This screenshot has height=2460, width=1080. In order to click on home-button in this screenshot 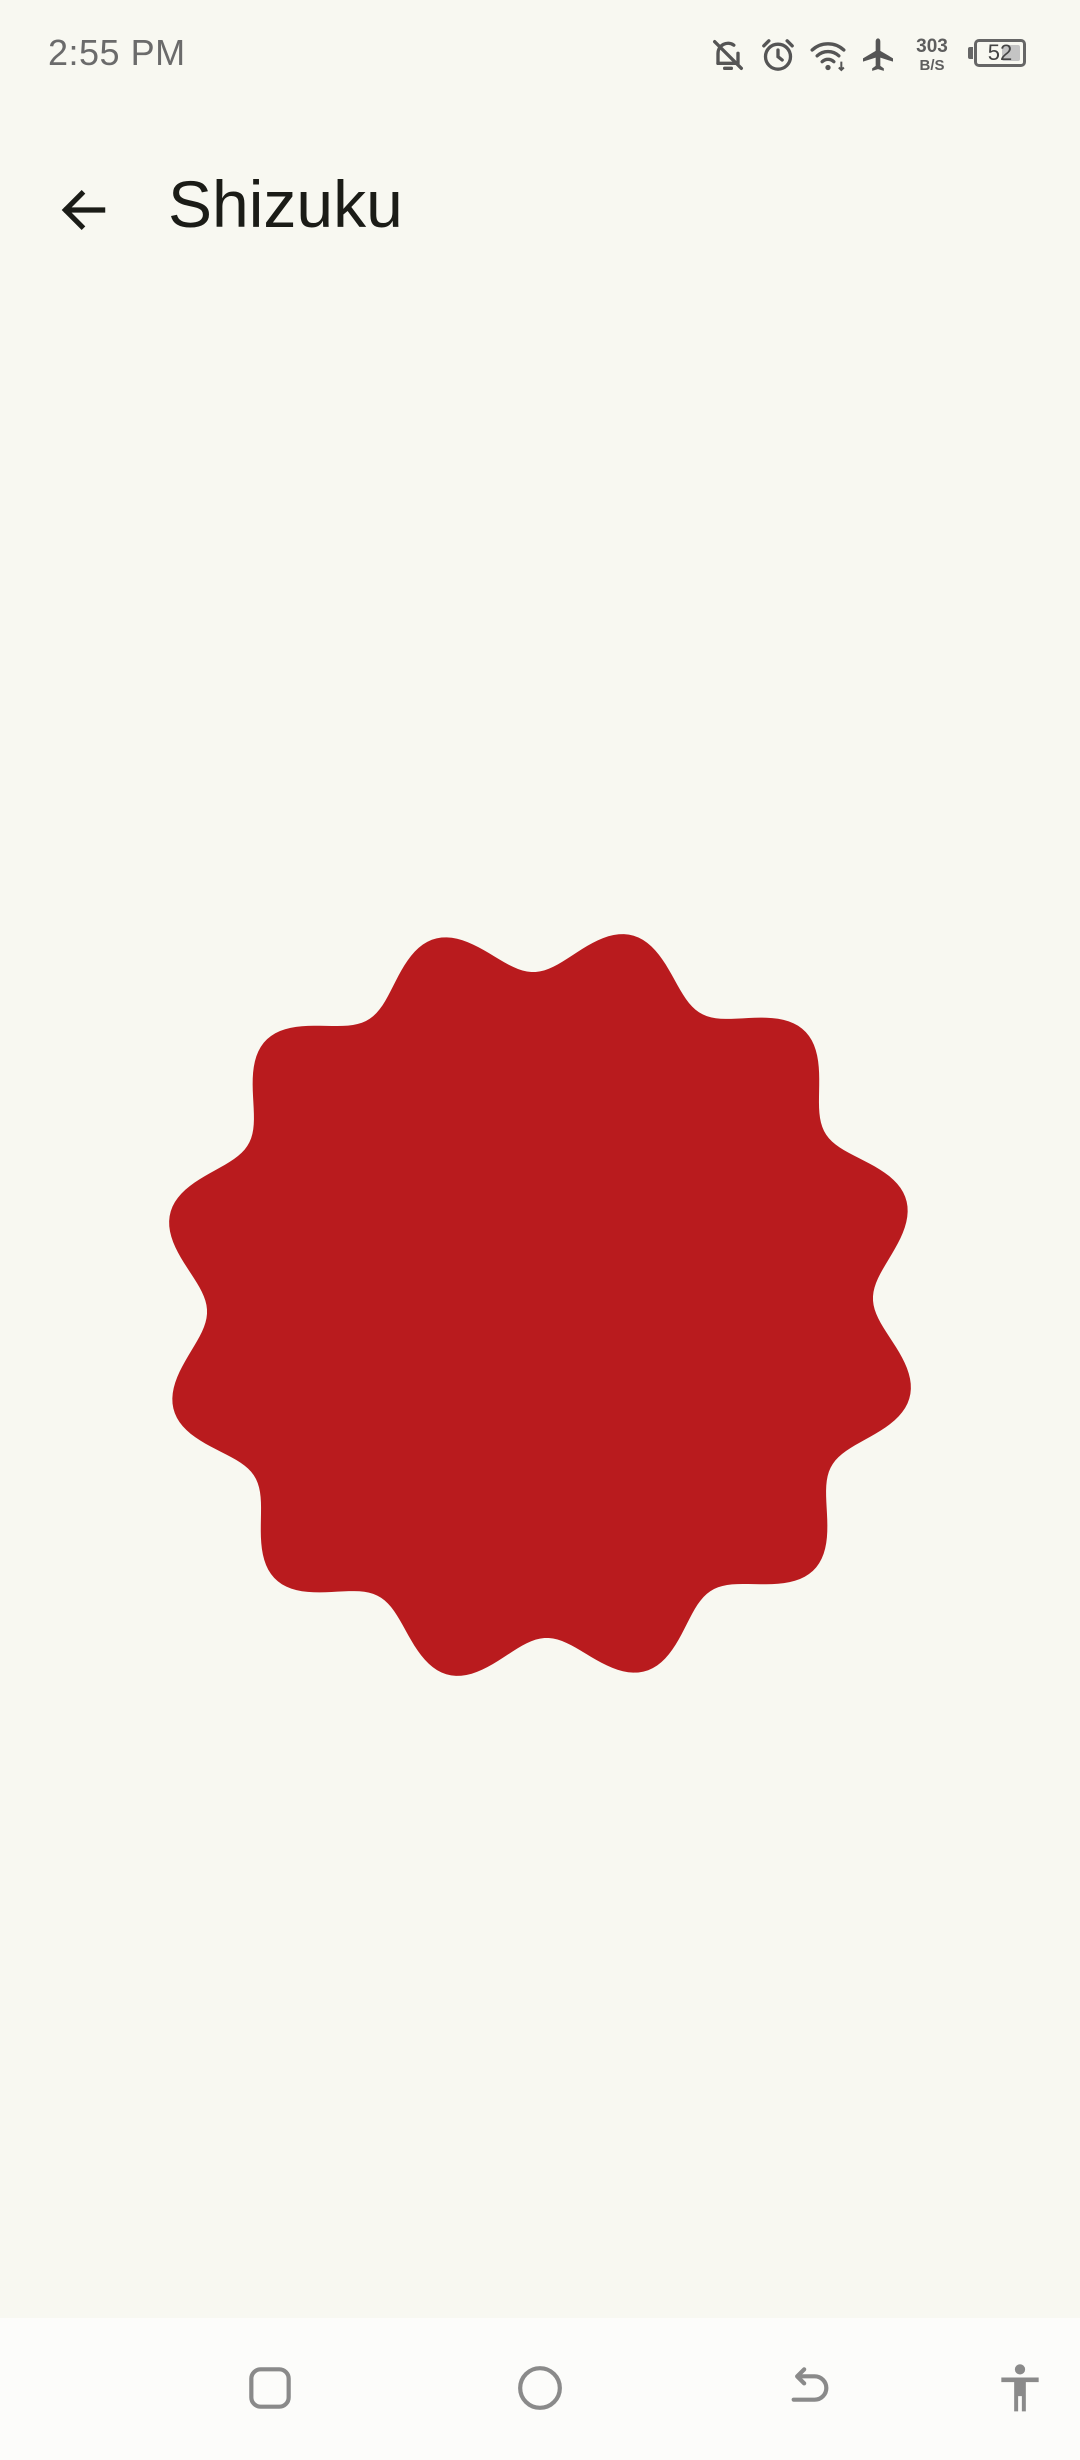, I will do `click(540, 2388)`.